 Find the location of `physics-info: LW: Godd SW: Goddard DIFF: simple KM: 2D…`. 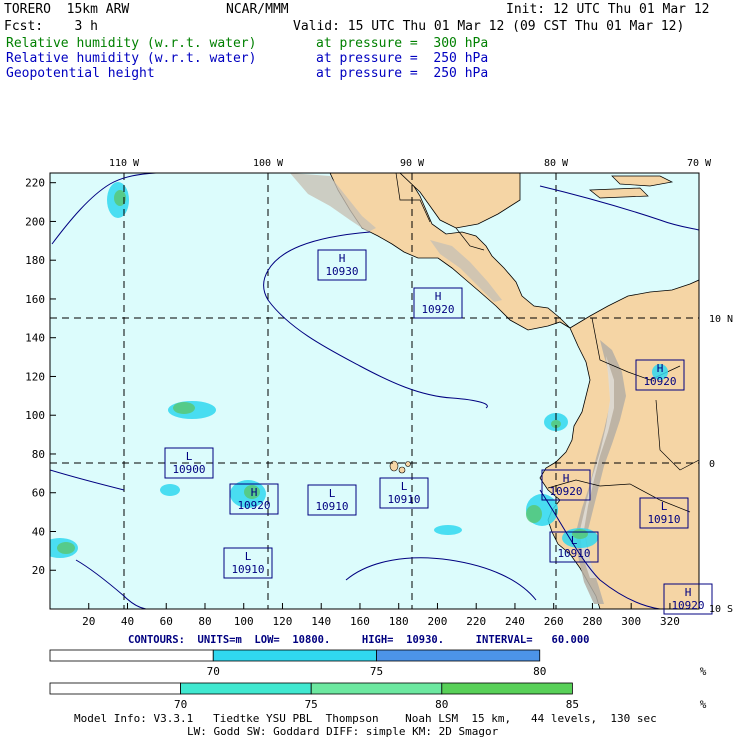

physics-info: LW: Godd SW: Goddard DIFF: simple KM: 2D… is located at coordinates (343, 731).